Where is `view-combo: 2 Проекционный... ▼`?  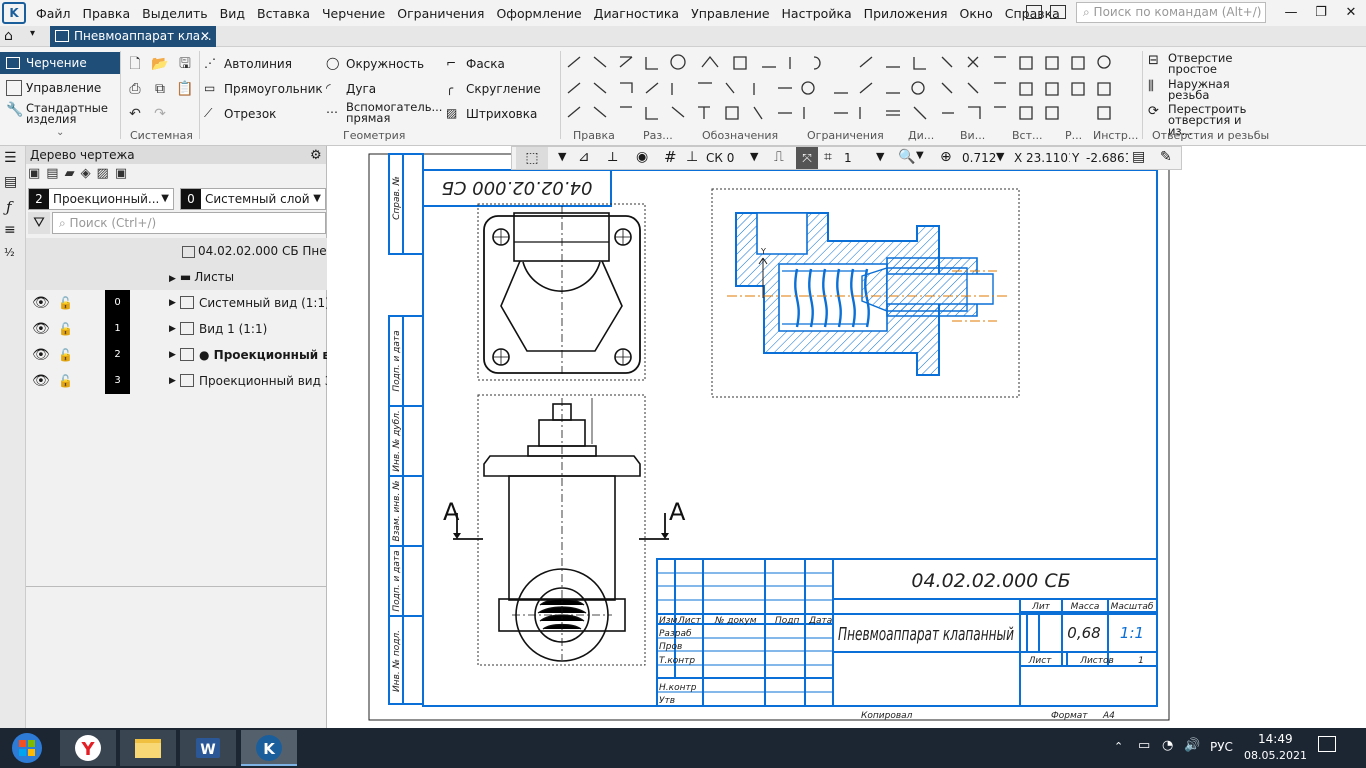
view-combo: 2 Проекционный... ▼ is located at coordinates (101, 199).